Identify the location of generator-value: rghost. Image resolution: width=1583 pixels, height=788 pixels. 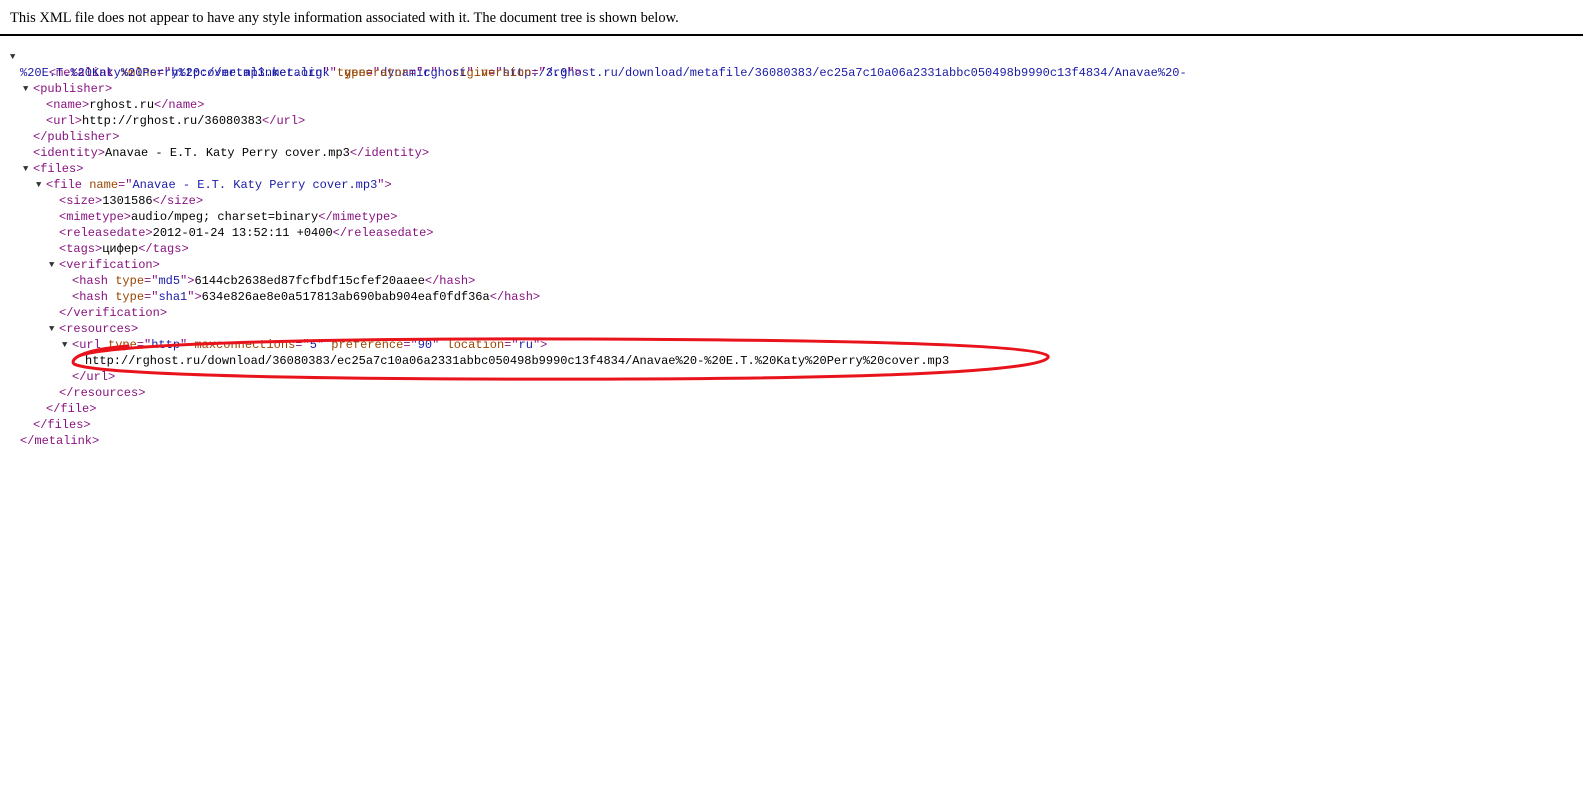
(445, 73).